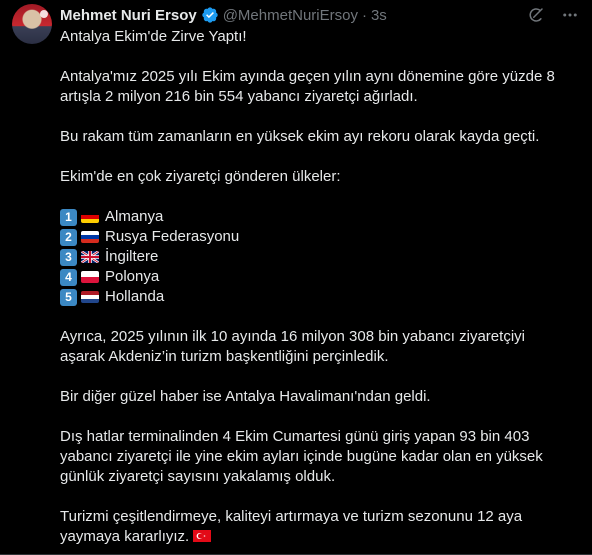  What do you see at coordinates (320, 277) in the screenshot?
I see `list-item: 4 Polonya` at bounding box center [320, 277].